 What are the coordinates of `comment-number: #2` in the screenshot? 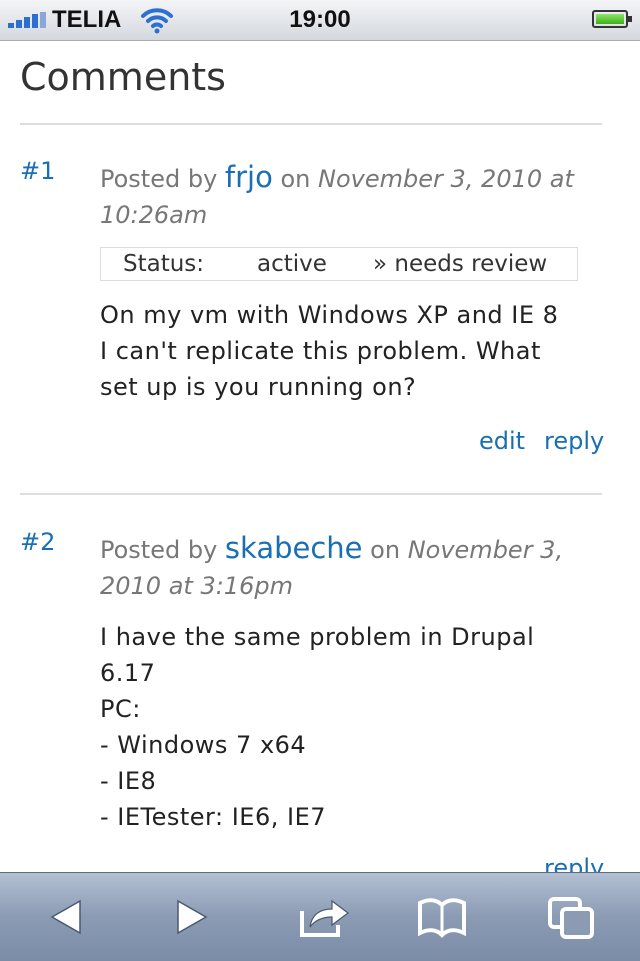 It's located at (37, 542).